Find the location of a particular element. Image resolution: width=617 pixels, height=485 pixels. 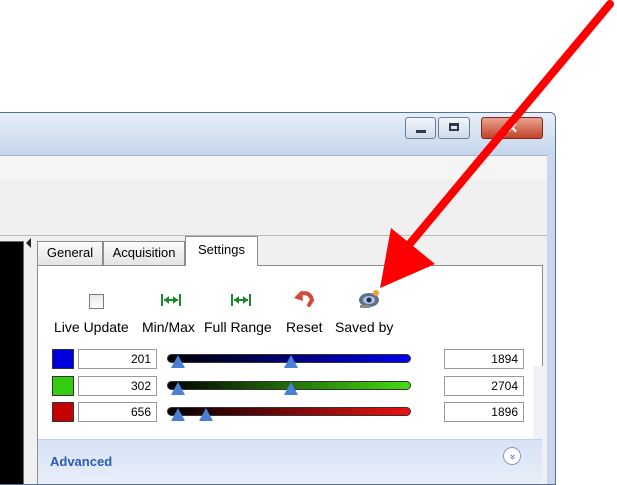

minimize-button is located at coordinates (420, 128).